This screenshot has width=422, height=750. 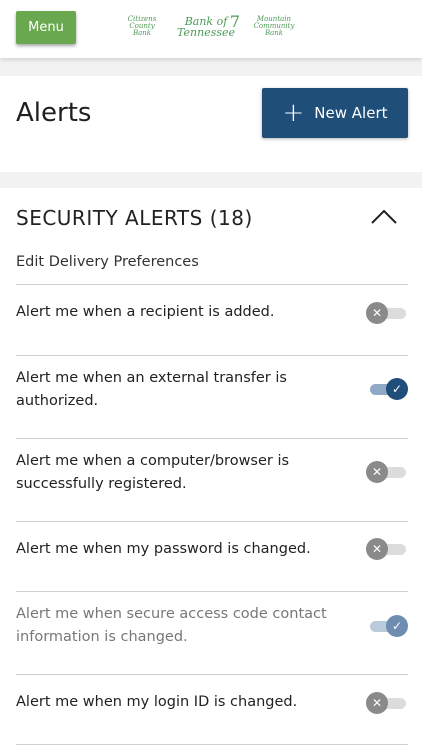 What do you see at coordinates (107, 262) in the screenshot?
I see `edit-delivery-preferences-link: Edit Delivery Preferences` at bounding box center [107, 262].